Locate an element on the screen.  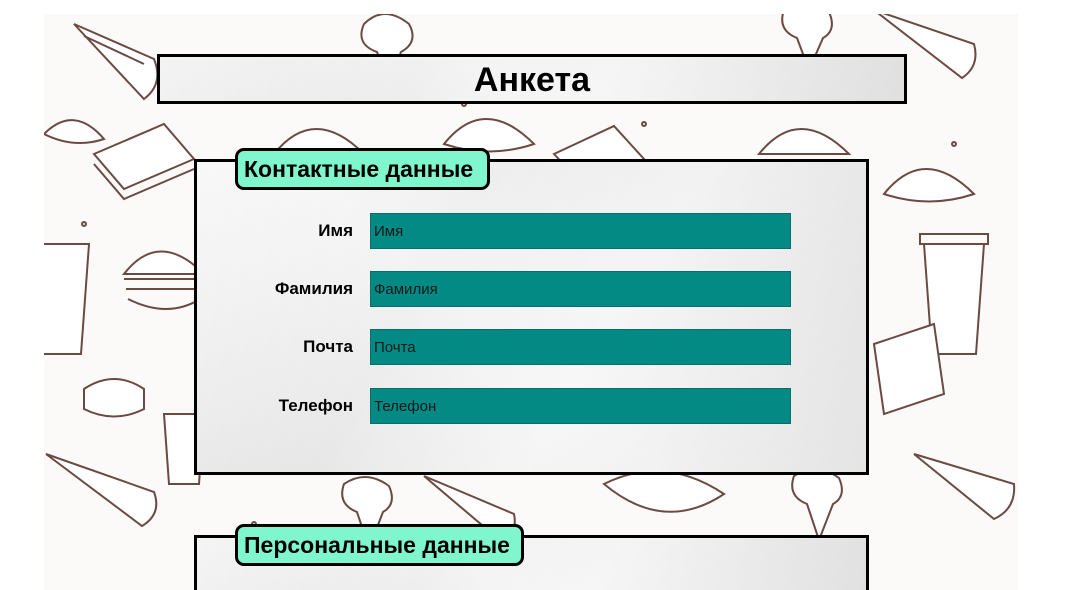
contacts-legend: Контактные данные is located at coordinates (362, 169).